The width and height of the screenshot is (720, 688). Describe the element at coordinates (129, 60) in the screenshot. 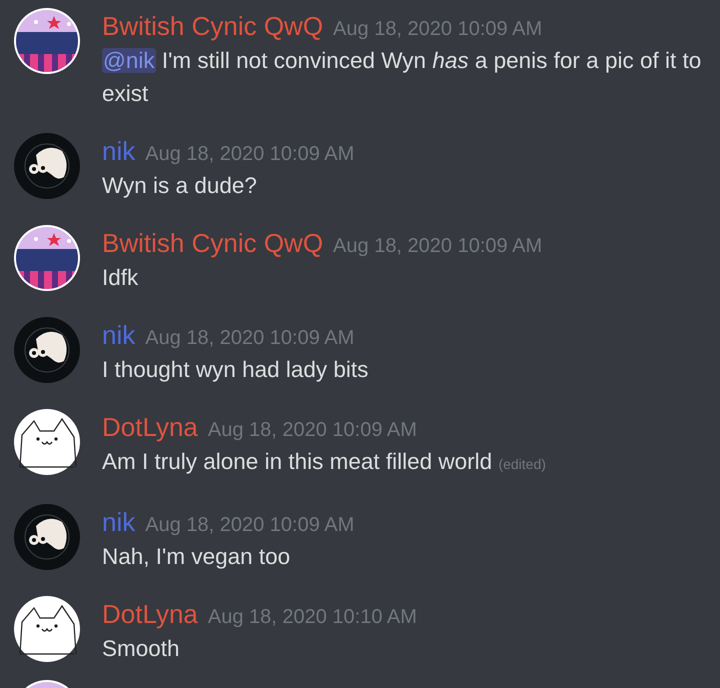

I see `mention-link: @nik` at that location.